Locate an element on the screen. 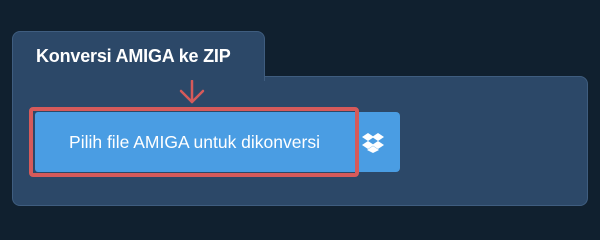 Image resolution: width=600 pixels, height=240 pixels. choose-file-button: Pilih file AMIGA untuk dikonversi is located at coordinates (194, 142).